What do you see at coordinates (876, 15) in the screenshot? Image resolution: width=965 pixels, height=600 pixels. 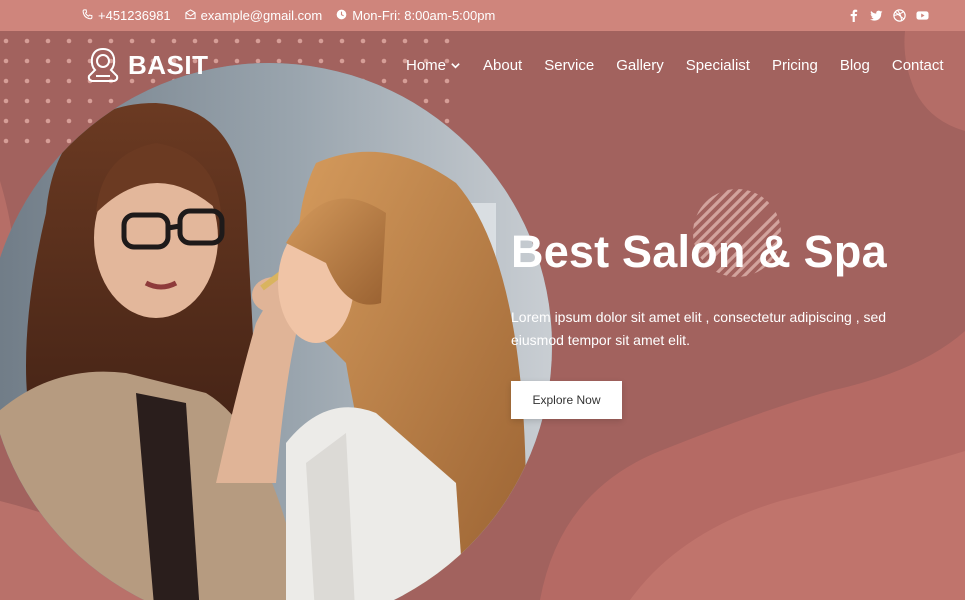 I see `twitter-icon` at bounding box center [876, 15].